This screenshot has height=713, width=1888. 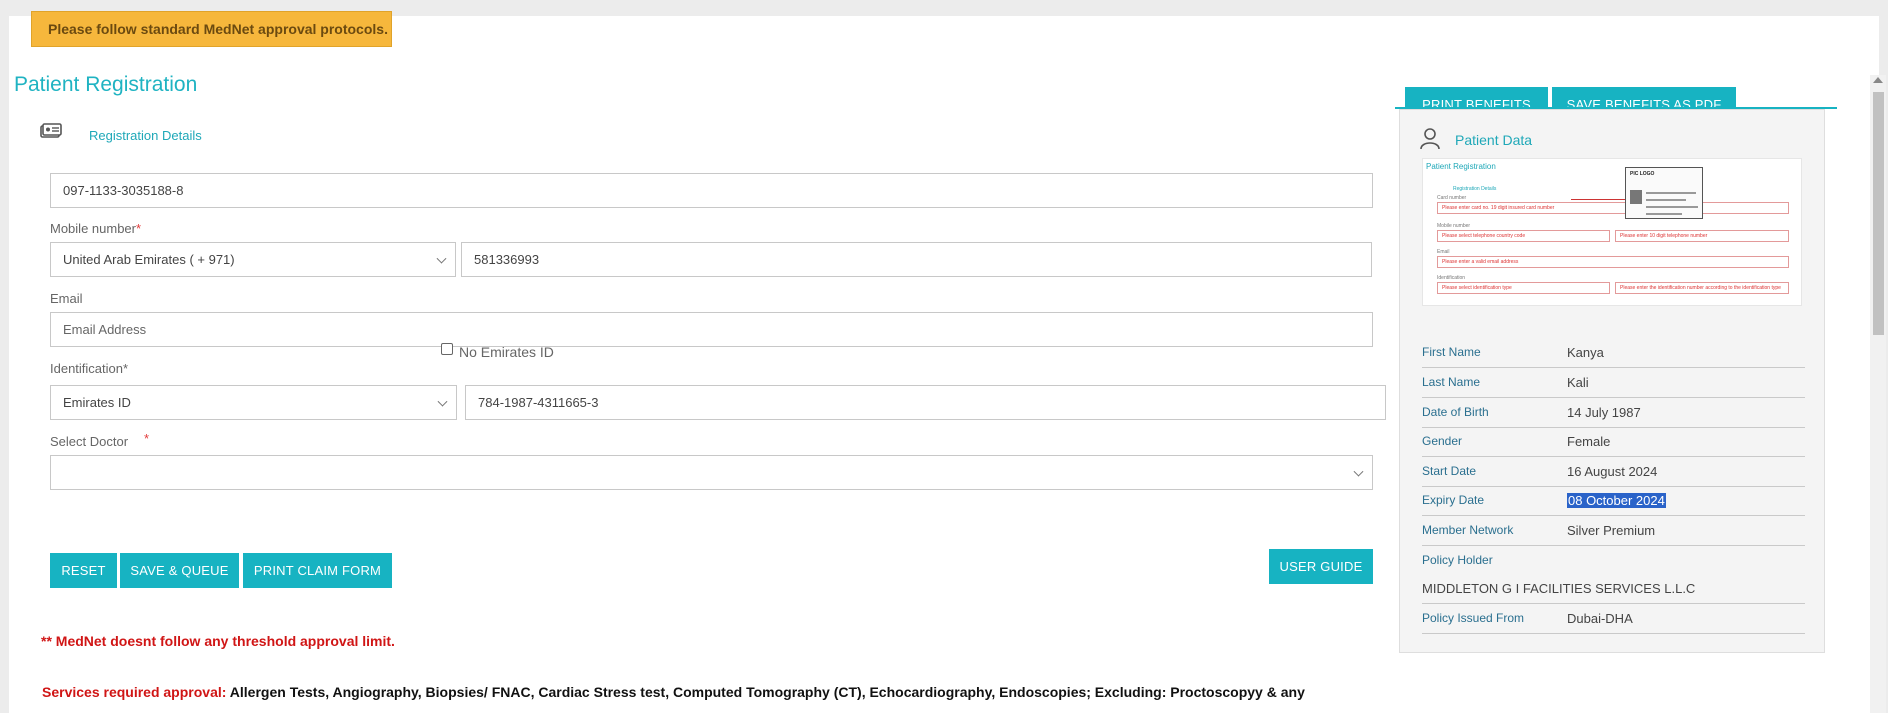 What do you see at coordinates (1613, 442) in the screenshot?
I see `patient-field-gender: Gender Female` at bounding box center [1613, 442].